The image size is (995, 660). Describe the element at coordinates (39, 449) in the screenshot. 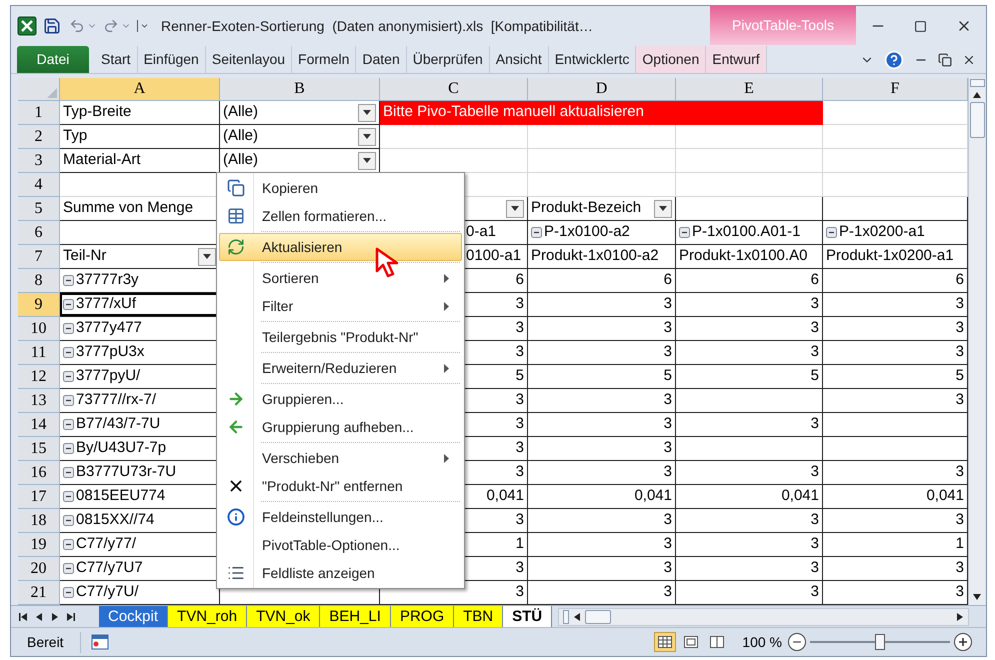

I see `row-header: 15` at that location.